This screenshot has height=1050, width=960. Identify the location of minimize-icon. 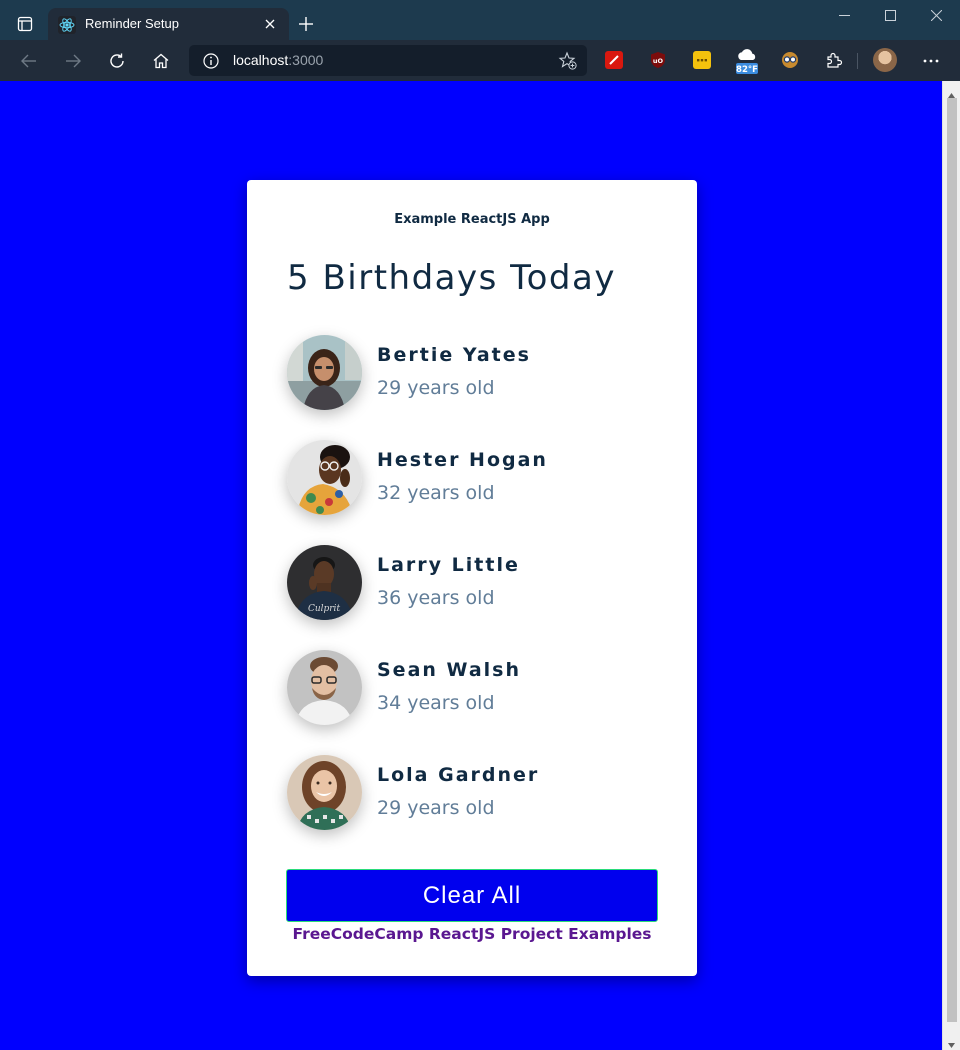
(844, 15).